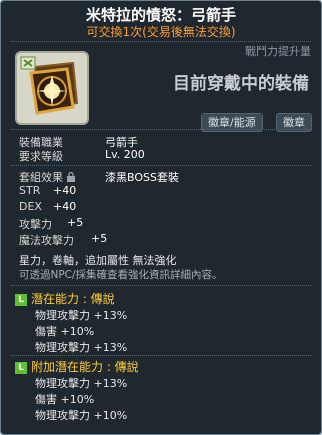  Describe the element at coordinates (98, 260) in the screenshot. I see `enhance-info: 星力，卷軸，追加屬性 無法強化` at that location.